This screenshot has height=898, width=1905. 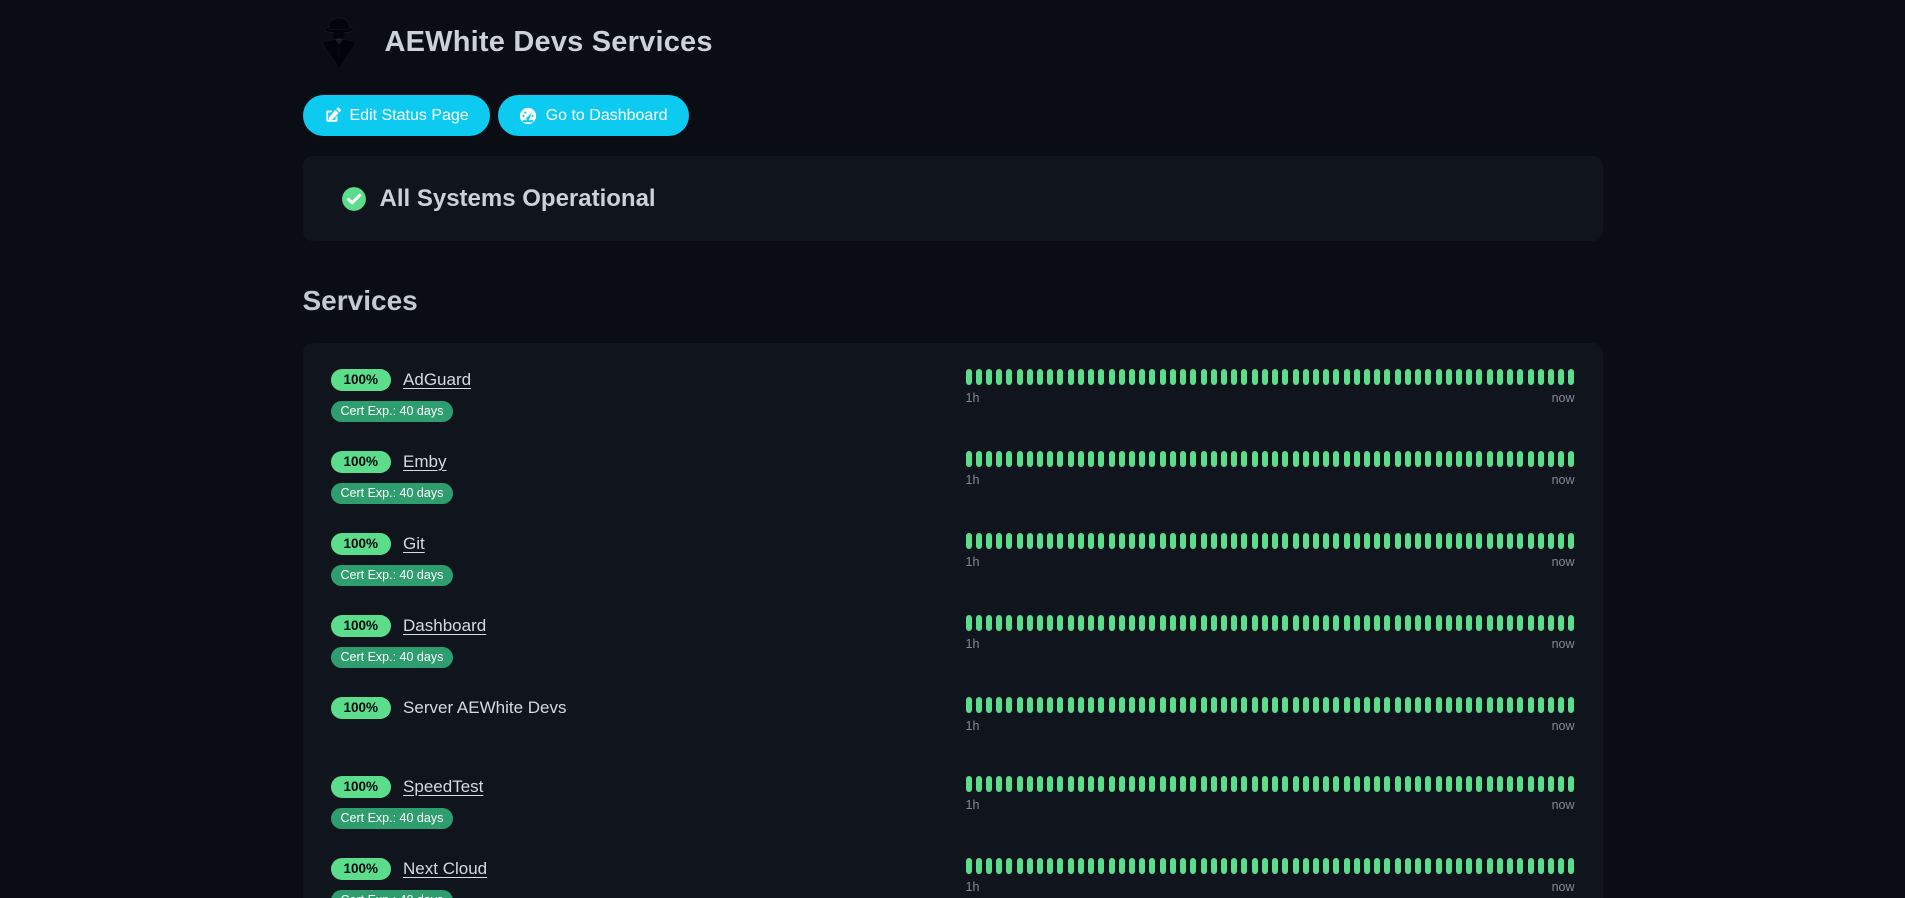 What do you see at coordinates (972, 480) in the screenshot?
I see `heartbeat-window-start: 1h` at bounding box center [972, 480].